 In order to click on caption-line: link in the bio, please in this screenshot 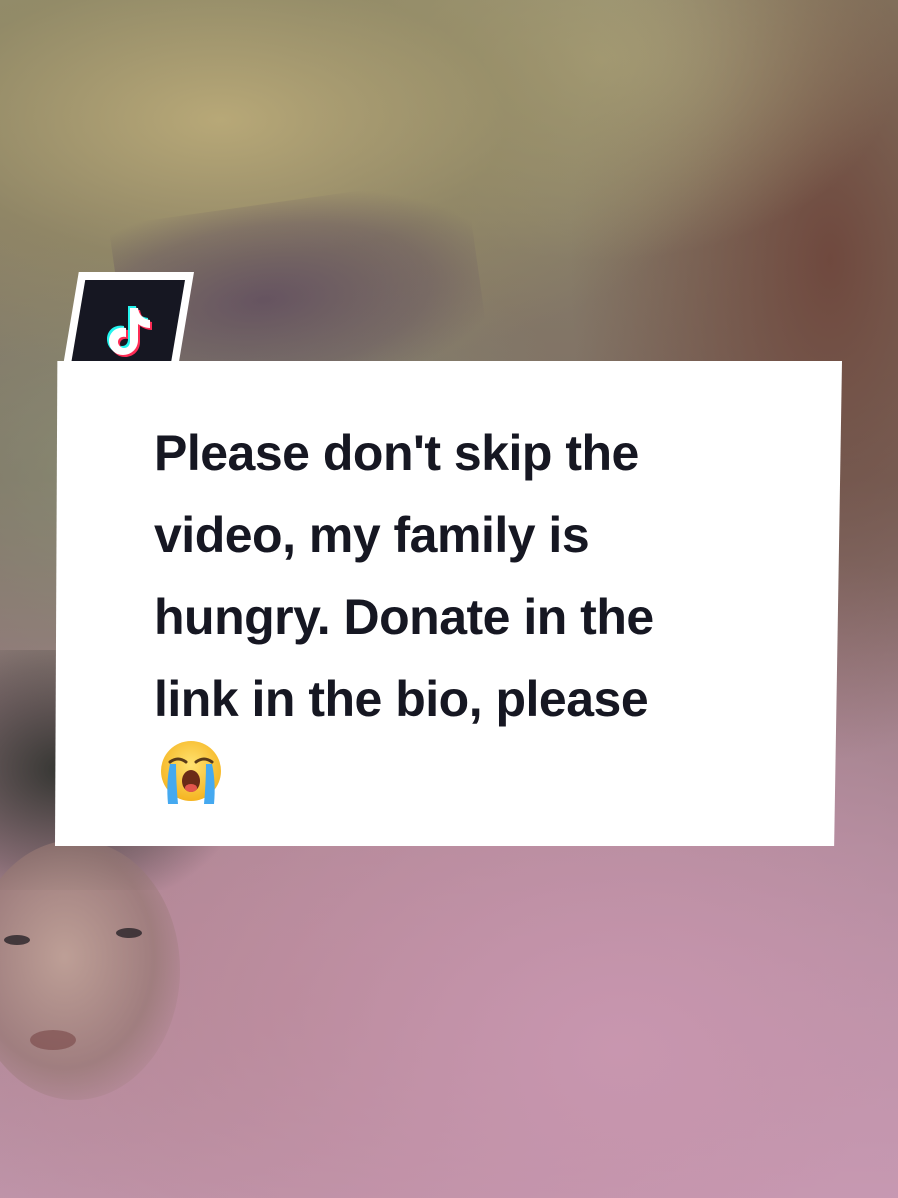, I will do `click(401, 699)`.